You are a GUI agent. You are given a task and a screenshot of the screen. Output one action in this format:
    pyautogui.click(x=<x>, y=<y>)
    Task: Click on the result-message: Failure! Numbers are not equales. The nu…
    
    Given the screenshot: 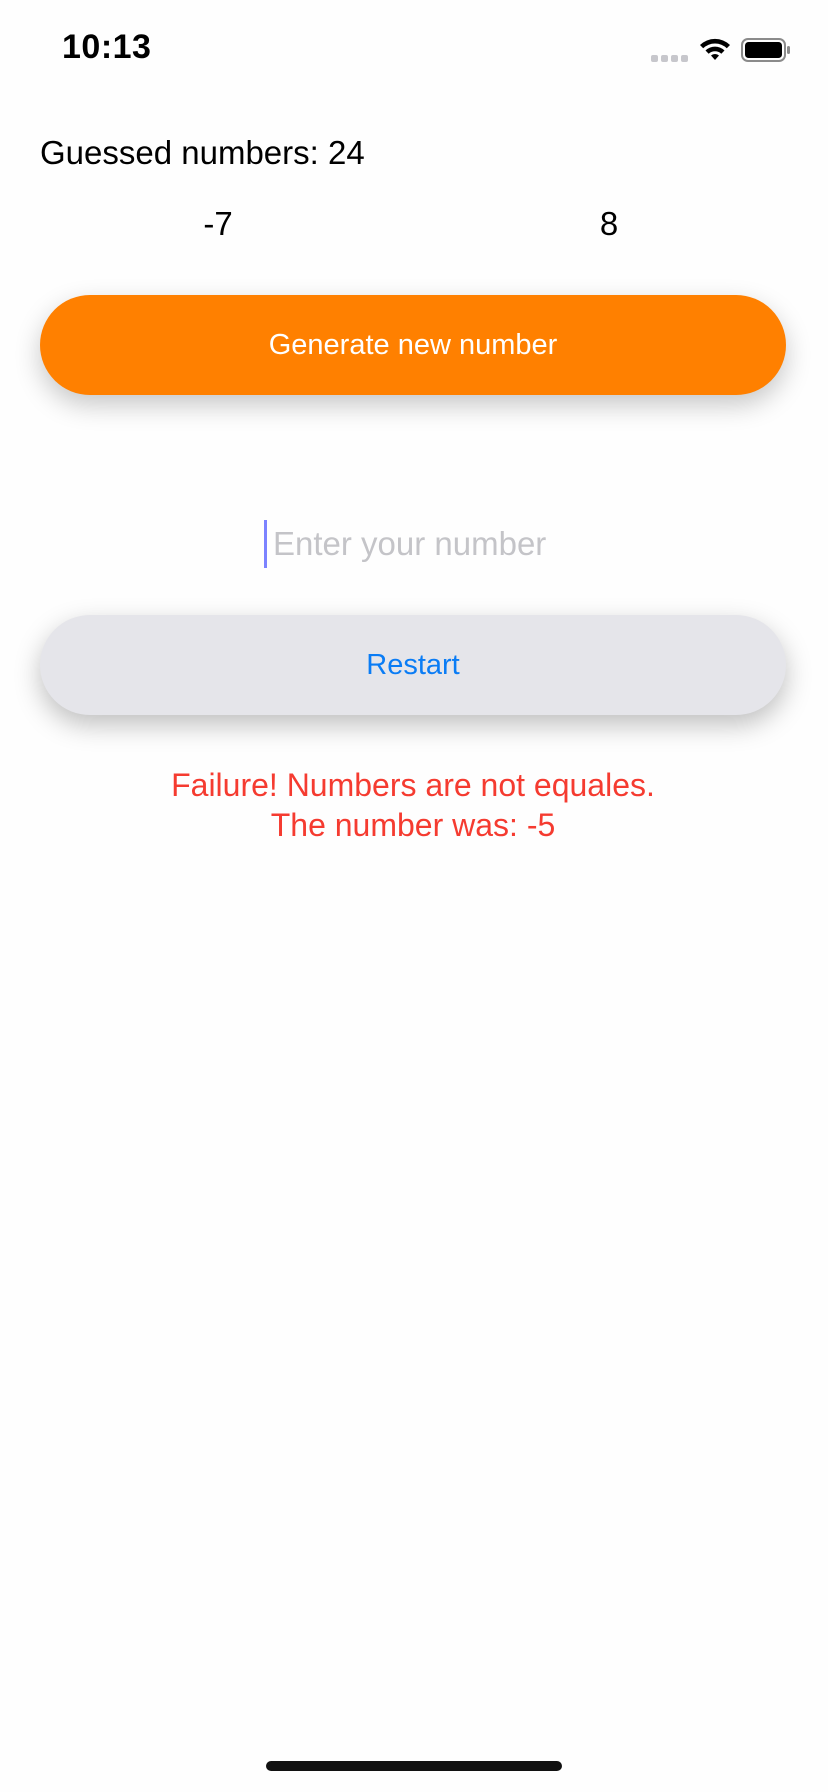 What is the action you would take?
    pyautogui.click(x=413, y=805)
    